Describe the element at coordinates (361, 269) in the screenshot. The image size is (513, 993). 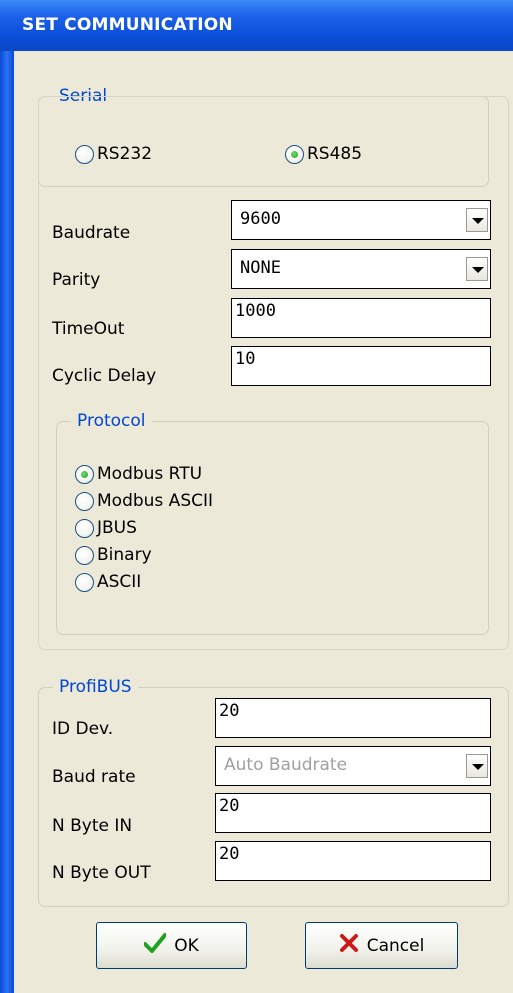
I see `parity-select: NONE` at that location.